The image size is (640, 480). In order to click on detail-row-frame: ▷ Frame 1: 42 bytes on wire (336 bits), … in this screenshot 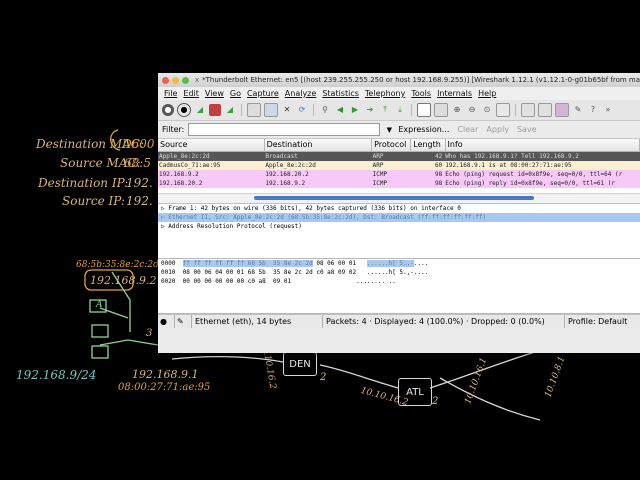, I will do `click(399, 208)`.